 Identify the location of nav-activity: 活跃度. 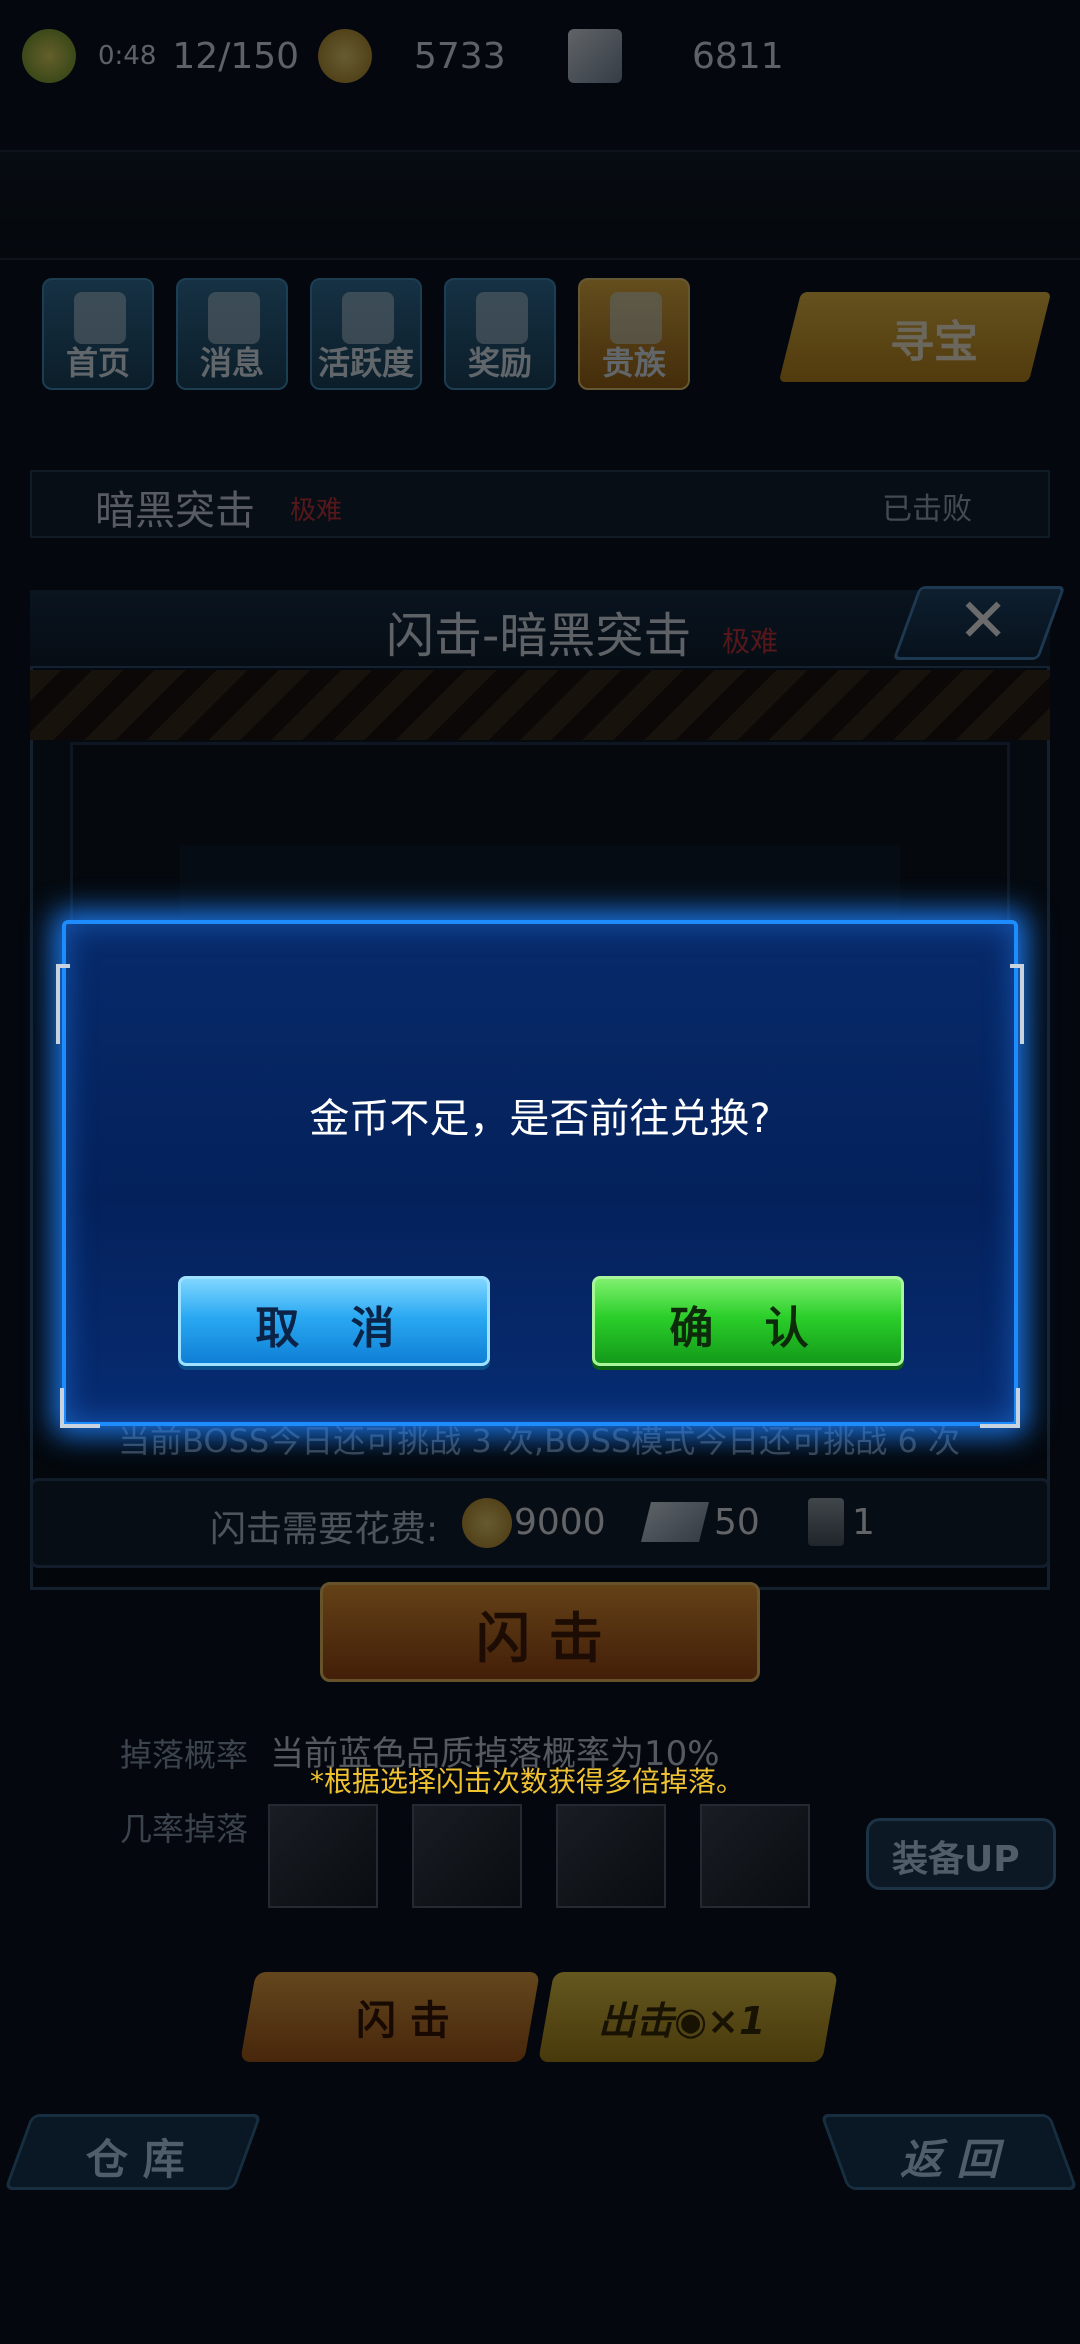
(366, 334).